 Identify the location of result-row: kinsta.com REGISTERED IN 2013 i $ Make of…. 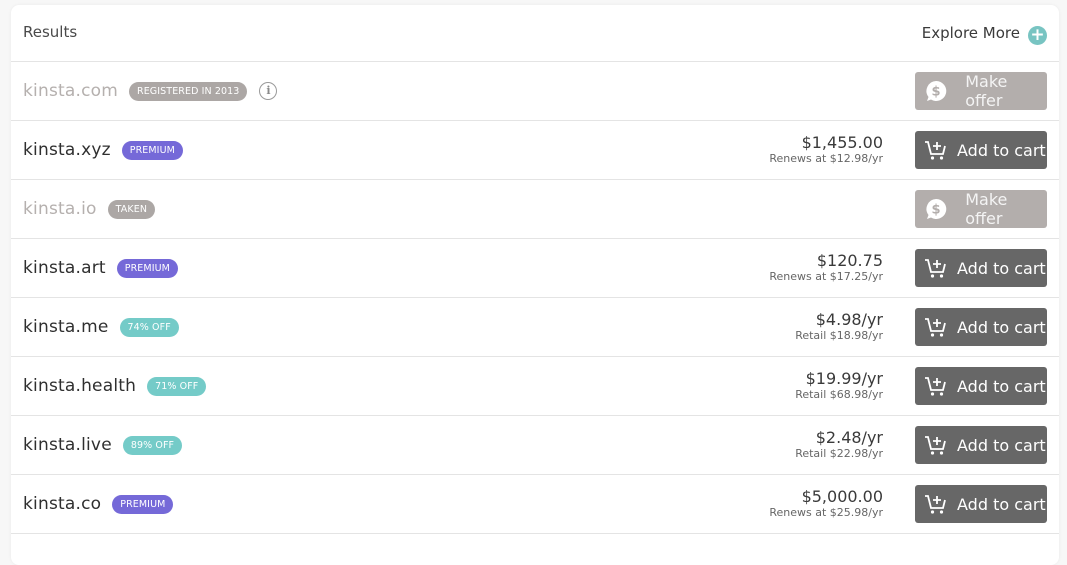
(535, 91).